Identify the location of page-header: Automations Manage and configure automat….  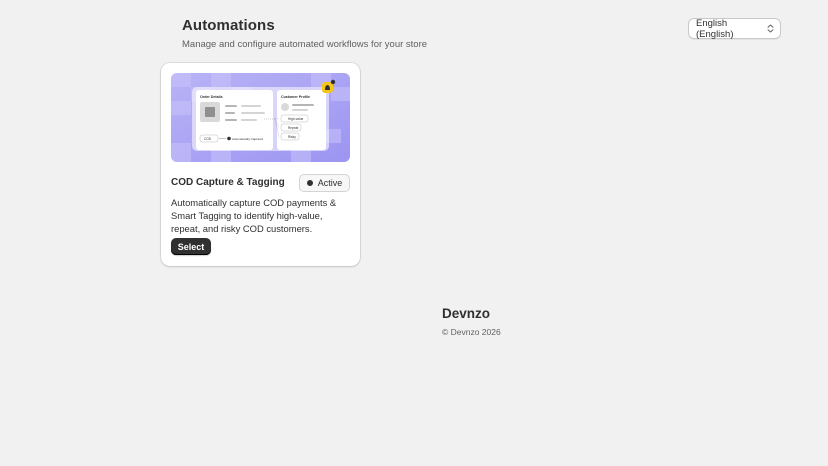
(304, 33).